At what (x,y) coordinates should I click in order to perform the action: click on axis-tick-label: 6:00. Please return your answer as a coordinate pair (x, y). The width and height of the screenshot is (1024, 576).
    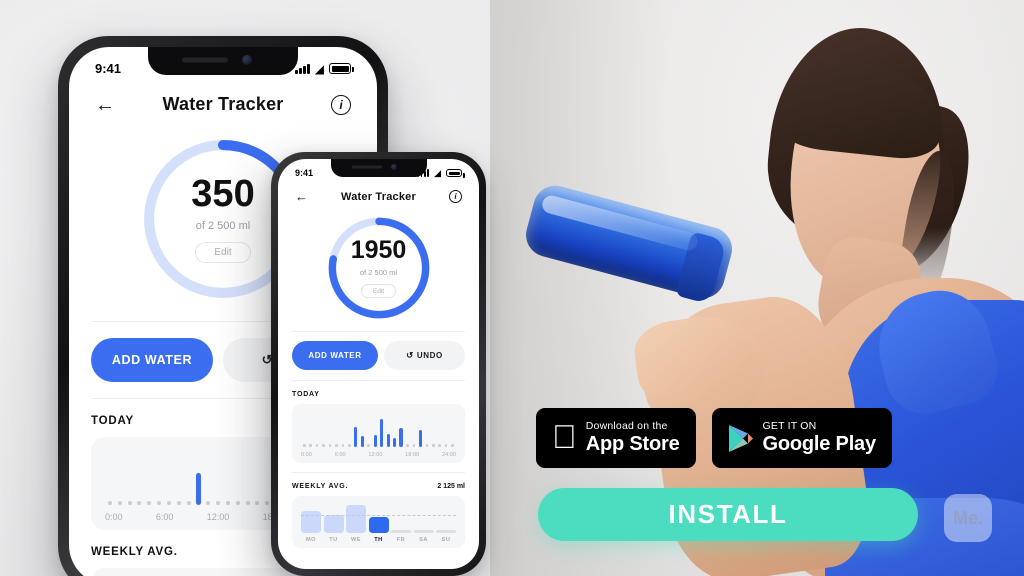
    Looking at the image, I should click on (340, 455).